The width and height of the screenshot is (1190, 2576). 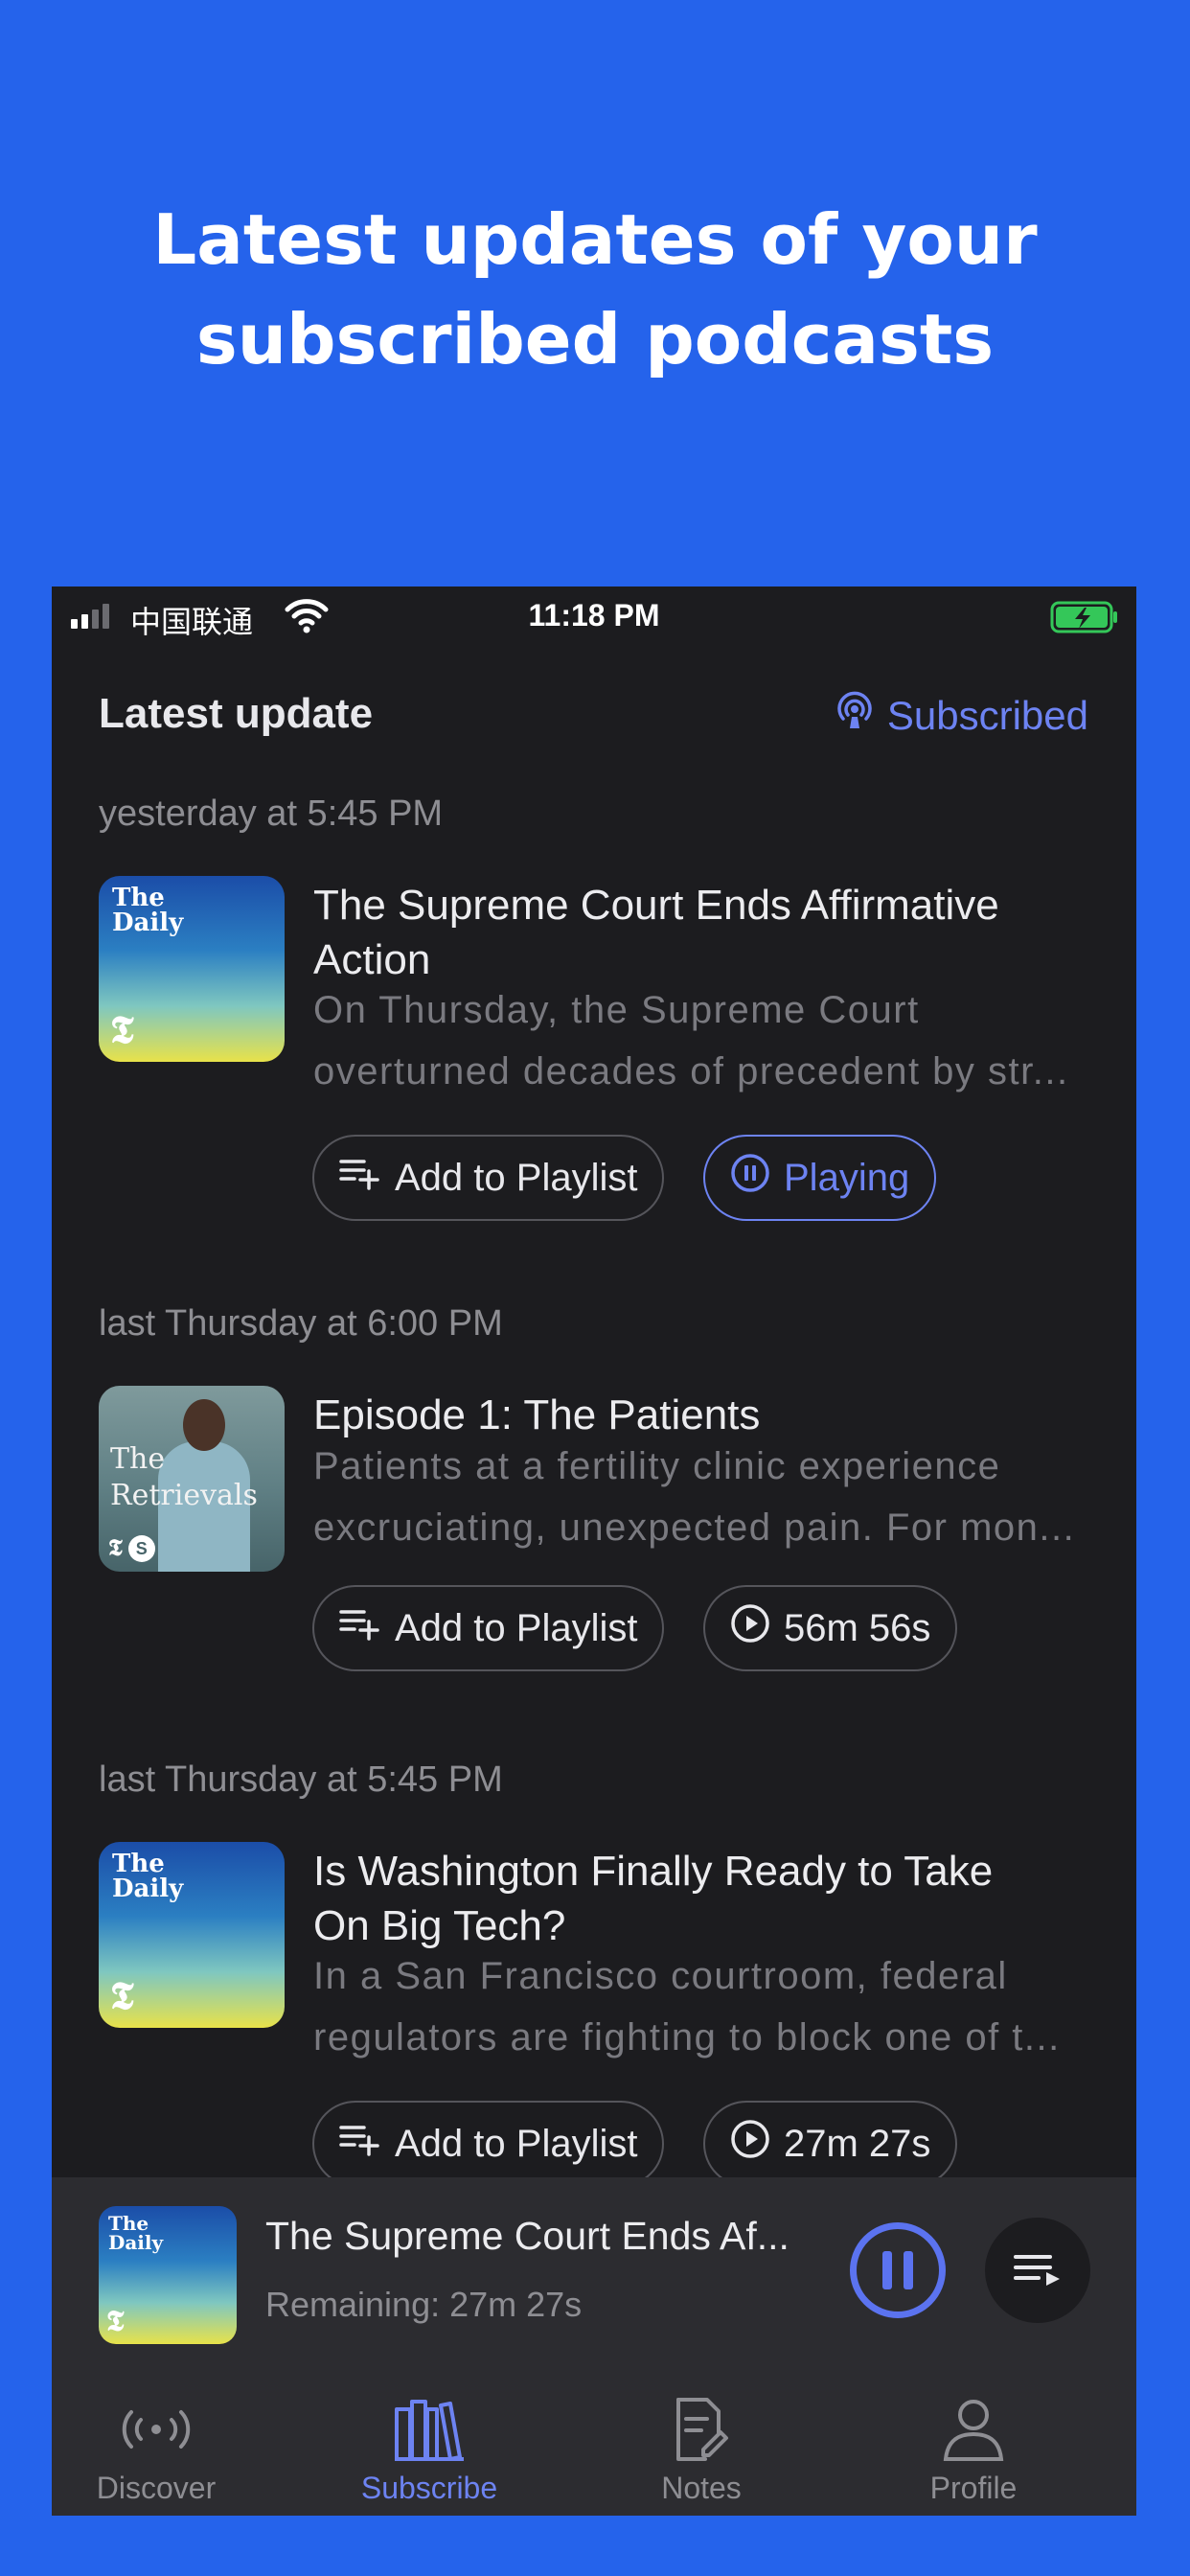 What do you see at coordinates (987, 715) in the screenshot?
I see `subscribed-label: Subscribed` at bounding box center [987, 715].